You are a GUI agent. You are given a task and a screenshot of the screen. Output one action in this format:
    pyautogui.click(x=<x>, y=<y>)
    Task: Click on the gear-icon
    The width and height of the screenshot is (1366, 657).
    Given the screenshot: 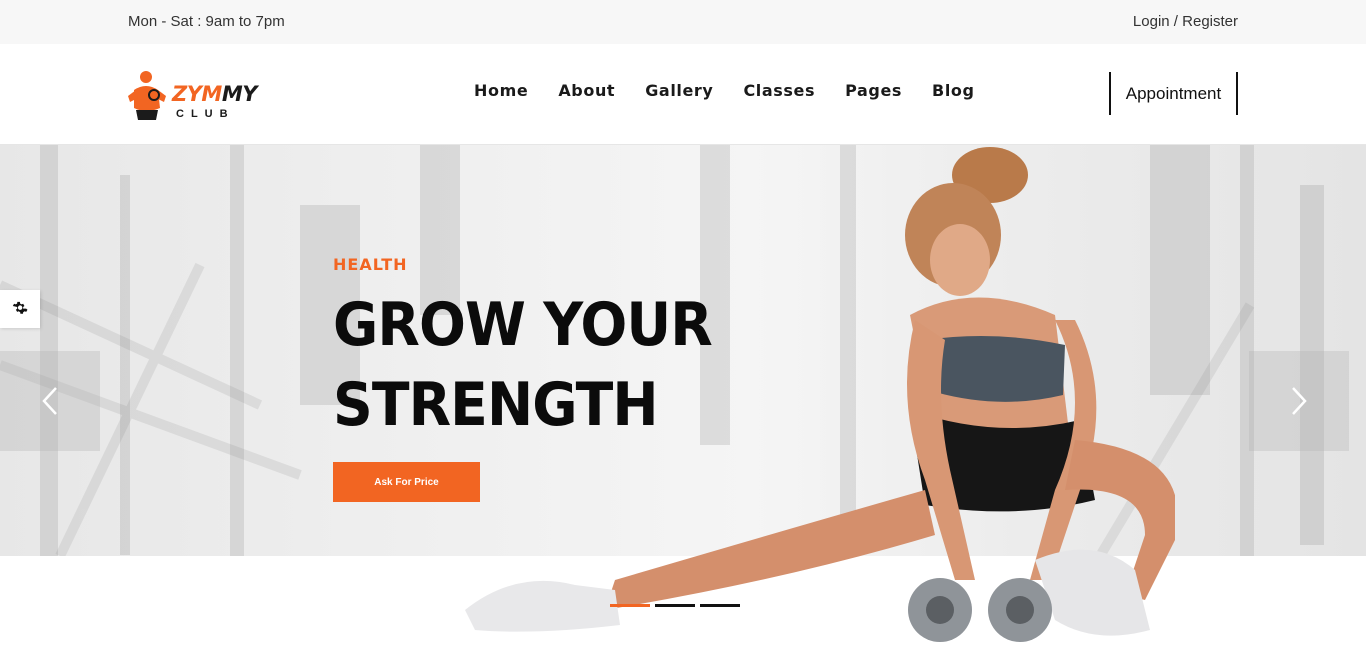 What is the action you would take?
    pyautogui.click(x=20, y=307)
    